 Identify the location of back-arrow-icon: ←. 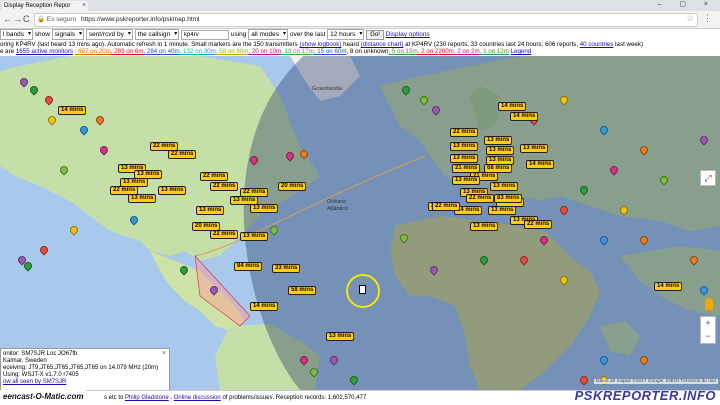
(7, 19).